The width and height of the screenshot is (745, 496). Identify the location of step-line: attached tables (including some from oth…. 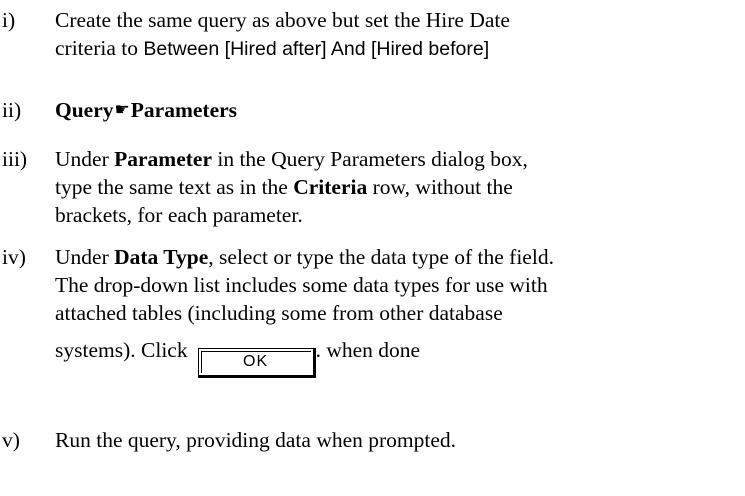
(279, 313).